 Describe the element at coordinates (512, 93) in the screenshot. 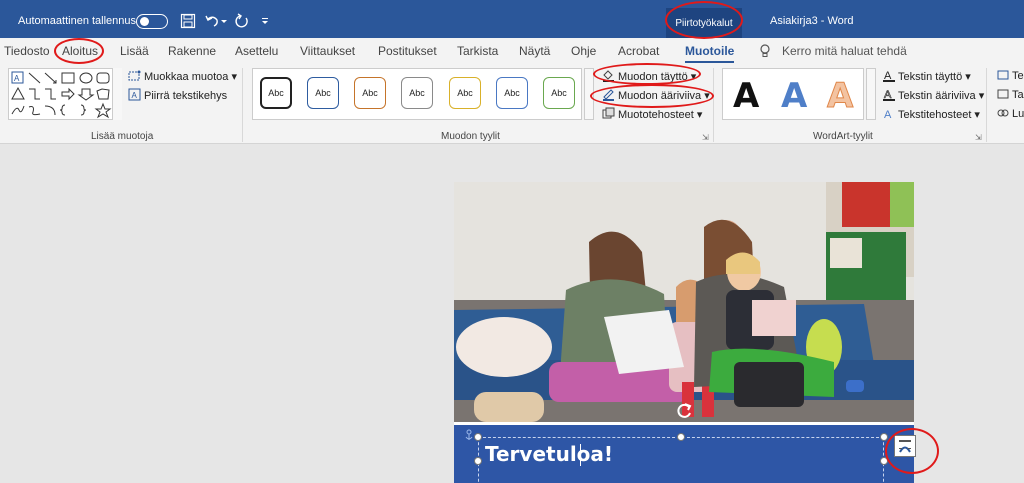

I see `shape-style-6: Abc` at that location.